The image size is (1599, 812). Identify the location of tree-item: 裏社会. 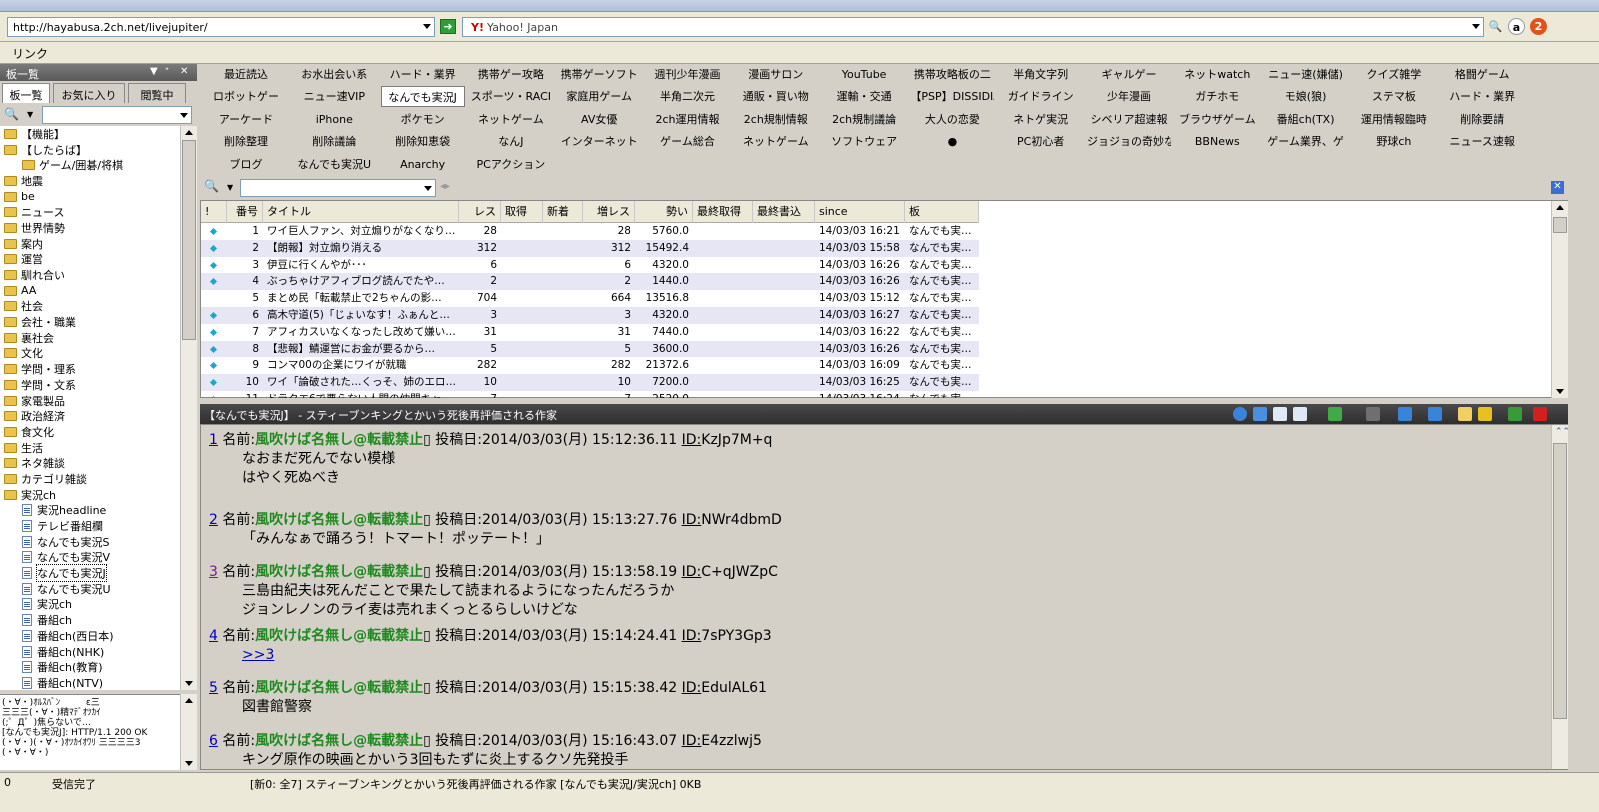
(90, 338).